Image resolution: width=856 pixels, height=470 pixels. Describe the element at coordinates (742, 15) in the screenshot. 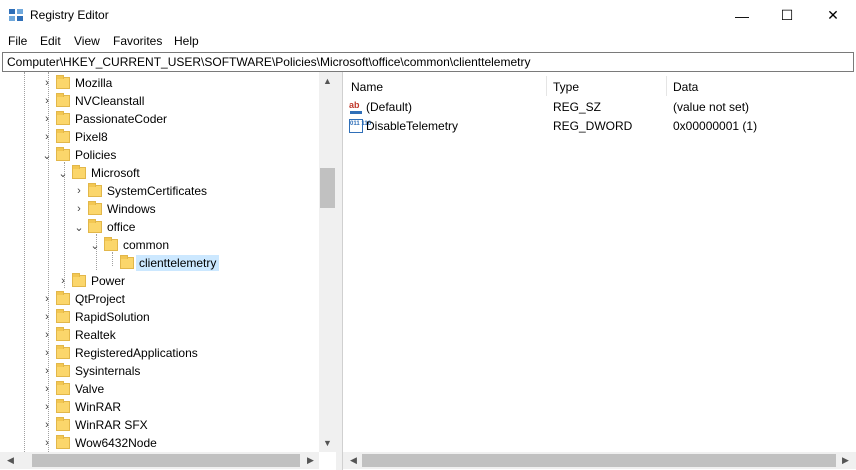

I see `minimize-button: —` at that location.